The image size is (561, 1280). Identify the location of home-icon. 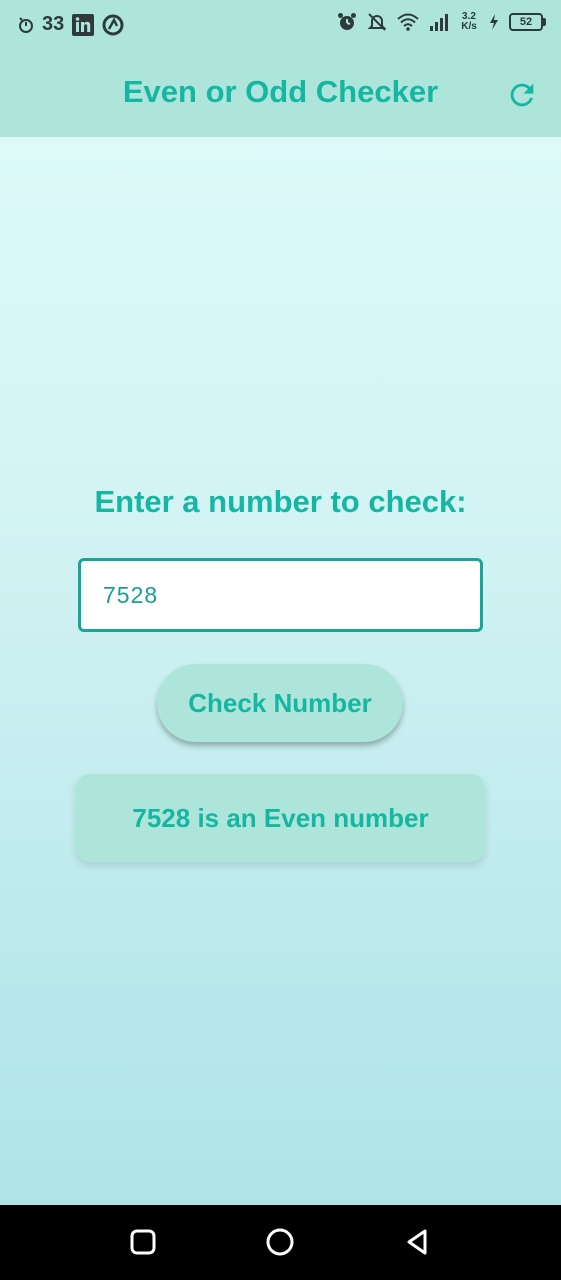
(280, 1242).